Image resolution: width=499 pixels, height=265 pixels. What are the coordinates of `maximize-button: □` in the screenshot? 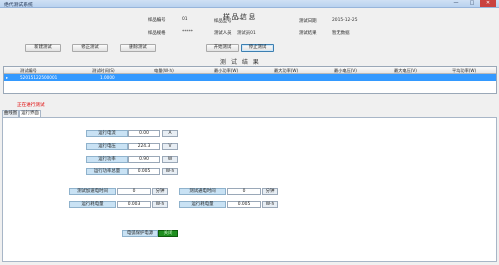 It's located at (472, 3).